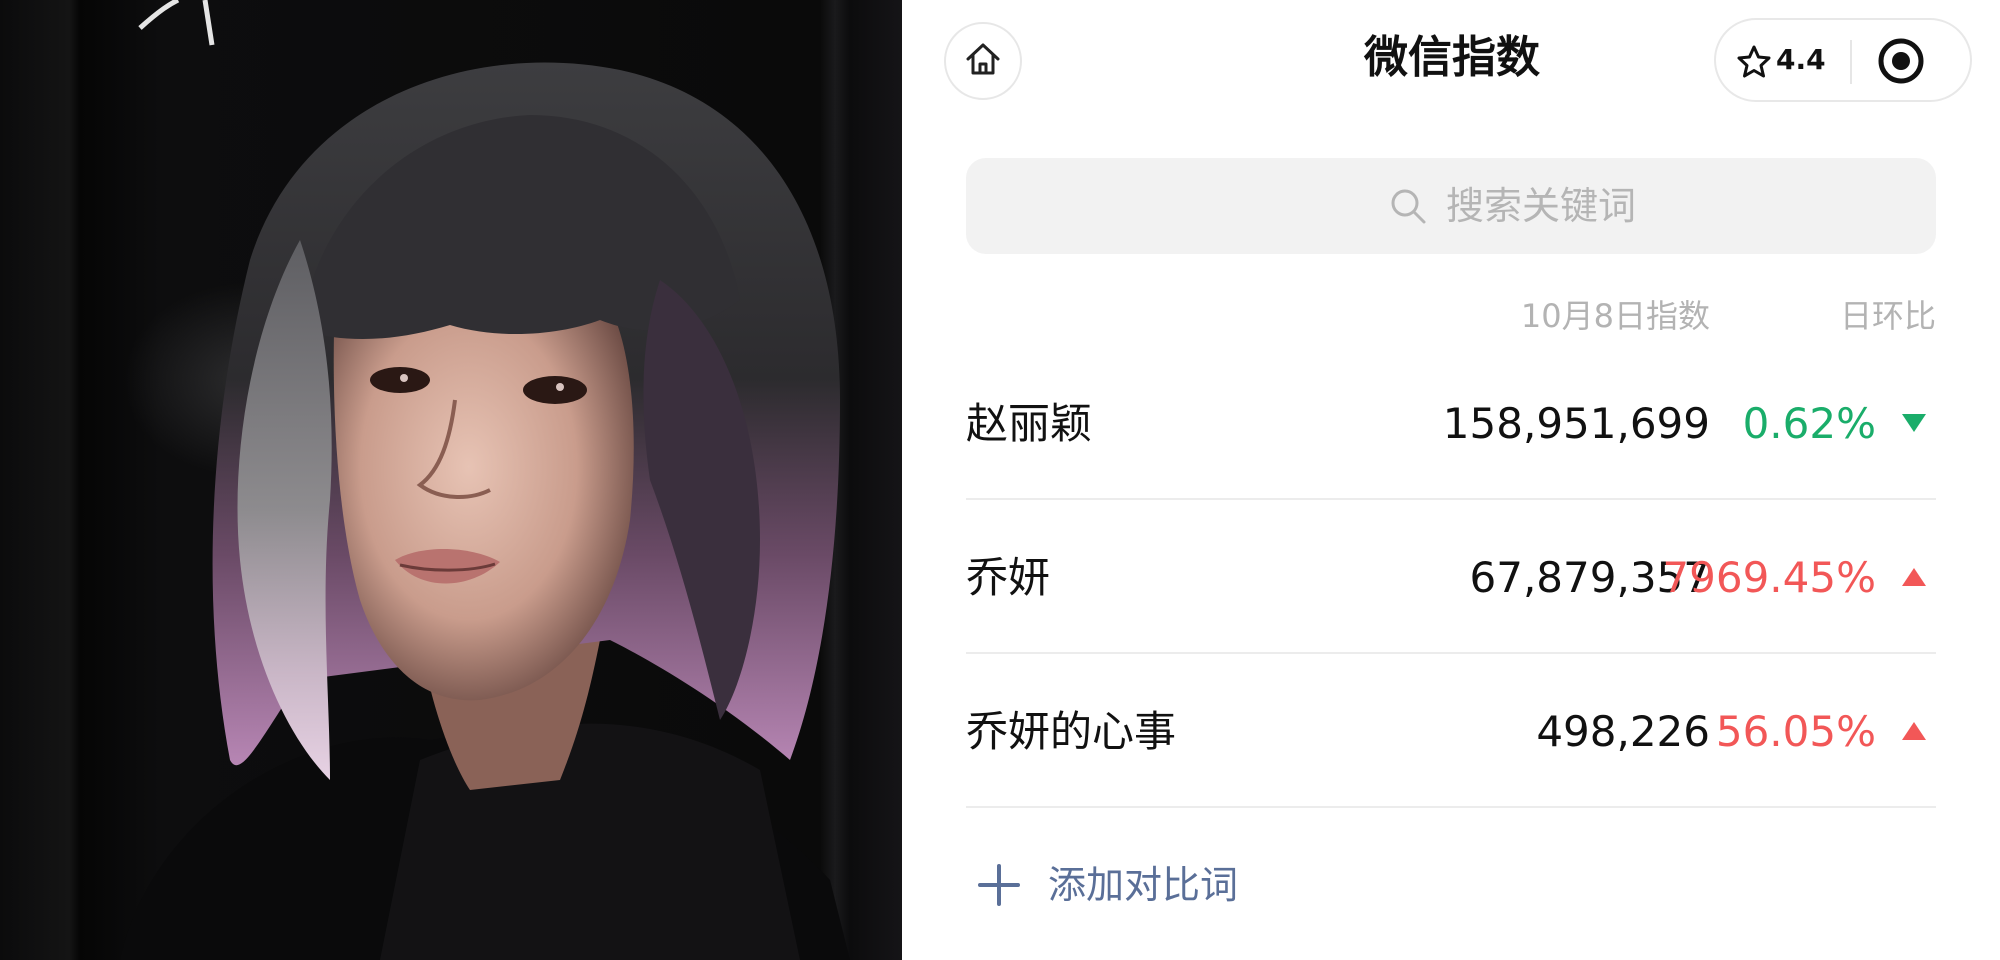 This screenshot has height=960, width=2000. What do you see at coordinates (1408, 208) in the screenshot?
I see `search-icon` at bounding box center [1408, 208].